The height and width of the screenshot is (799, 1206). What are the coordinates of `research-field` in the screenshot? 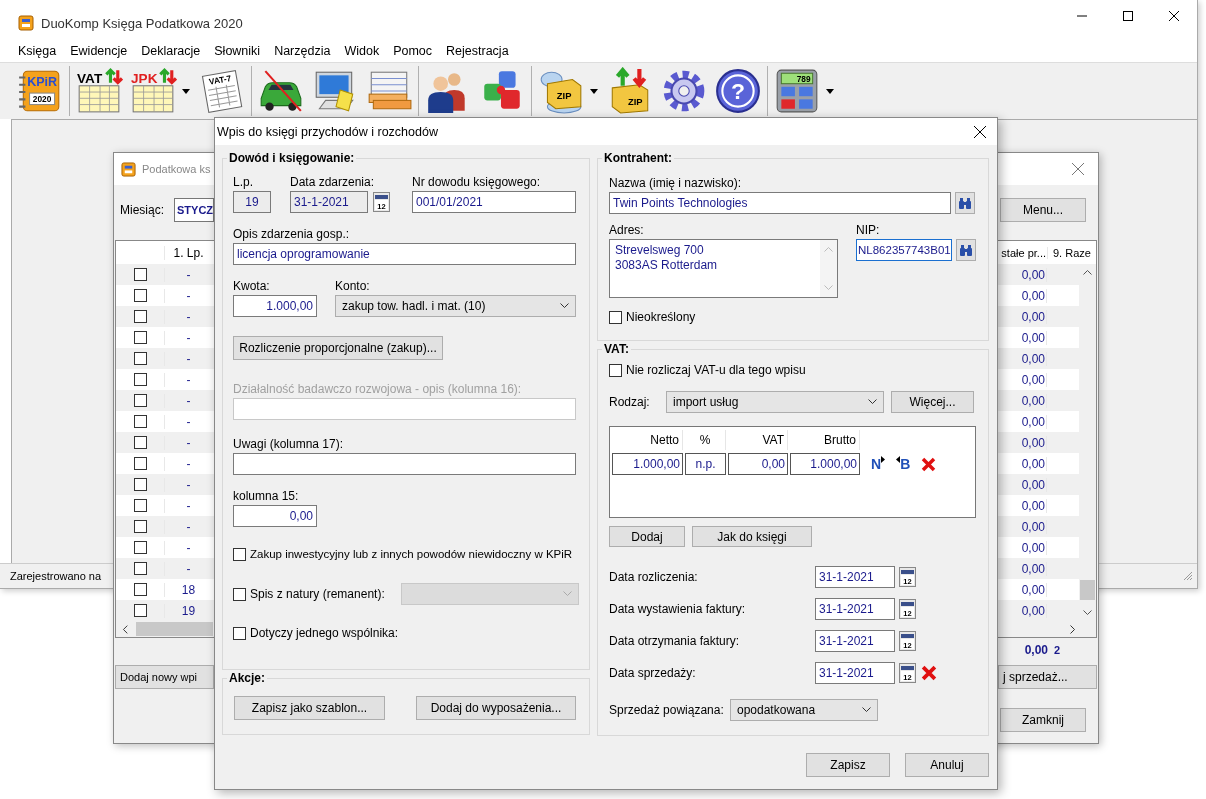 It's located at (404, 409).